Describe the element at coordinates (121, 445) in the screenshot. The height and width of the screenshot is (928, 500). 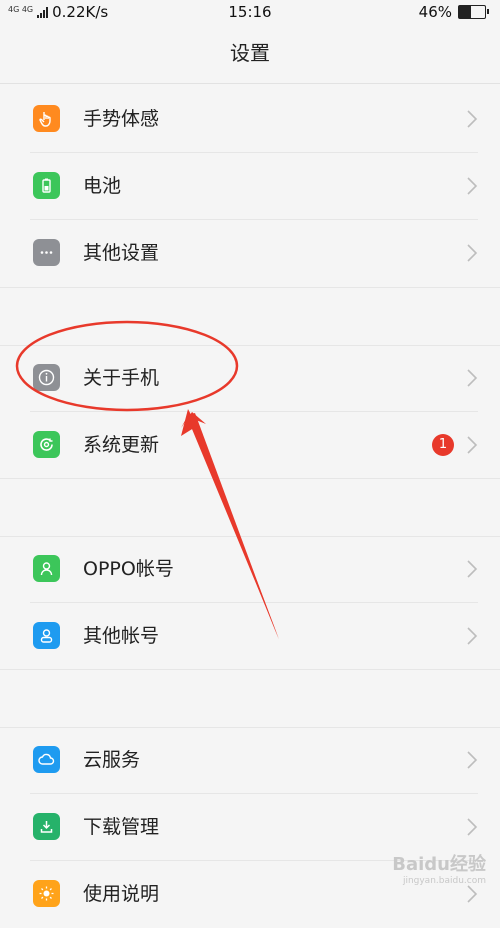
I see `settings-item-label: 系统更新` at that location.